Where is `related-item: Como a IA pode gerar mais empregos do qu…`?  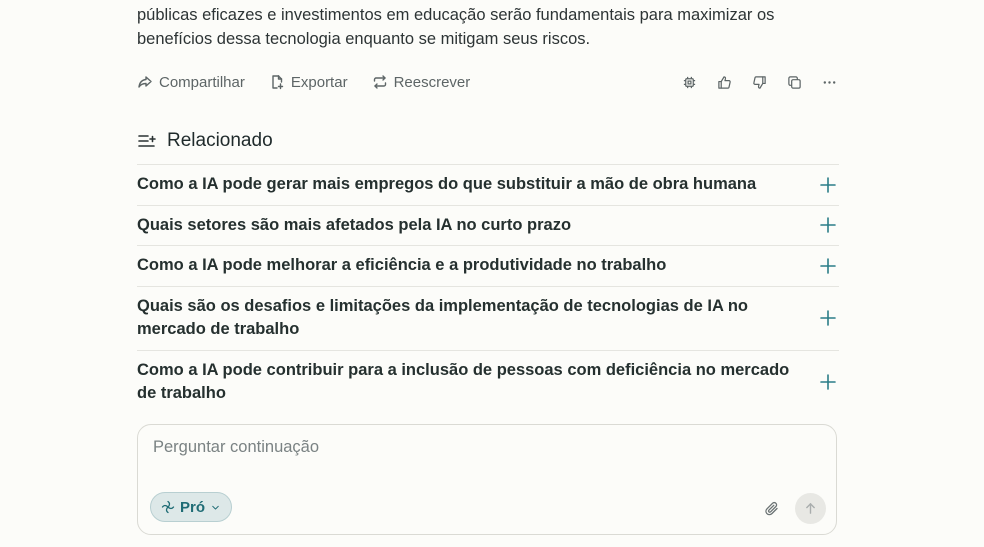 related-item: Como a IA pode gerar mais empregos do qu… is located at coordinates (488, 184).